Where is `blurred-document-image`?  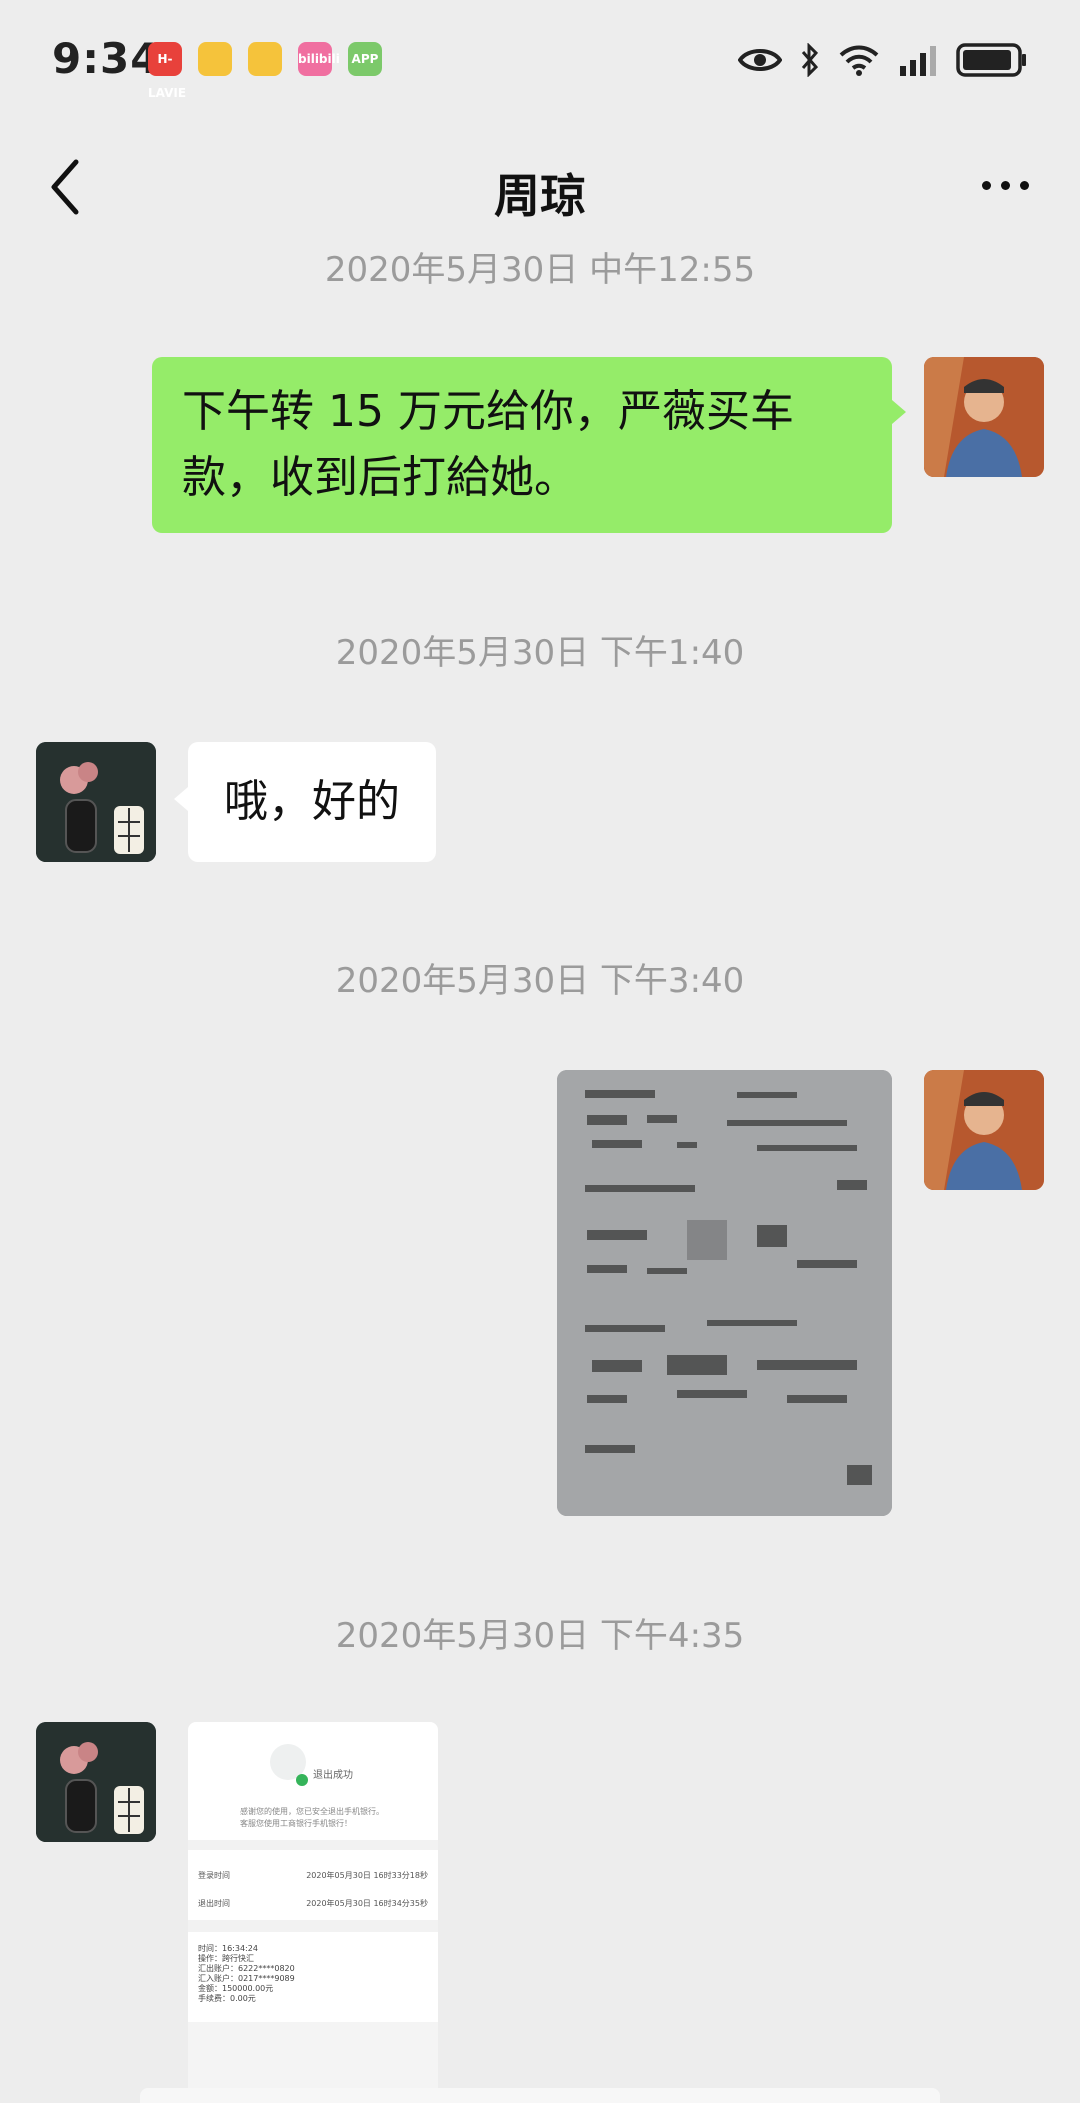
blurred-document-image is located at coordinates (724, 1293).